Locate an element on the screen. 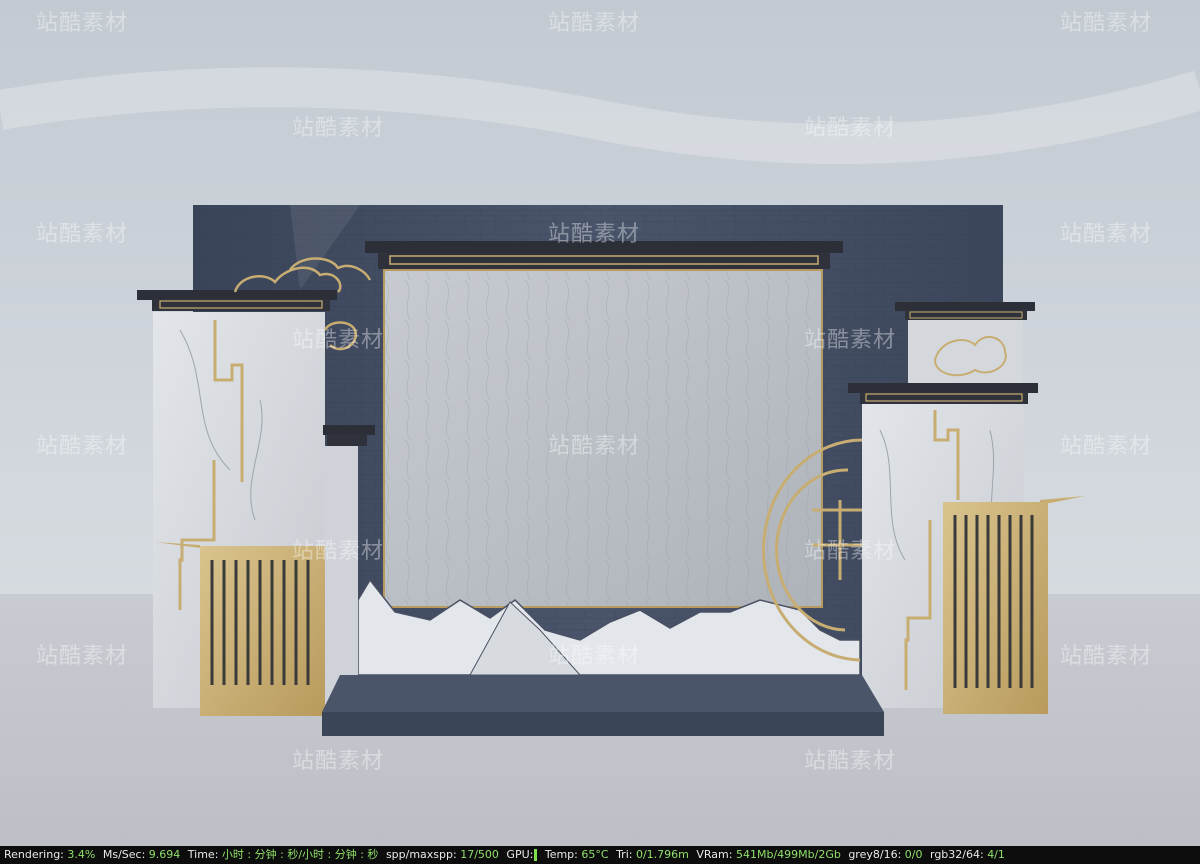  vram-label: VRam: is located at coordinates (714, 854).